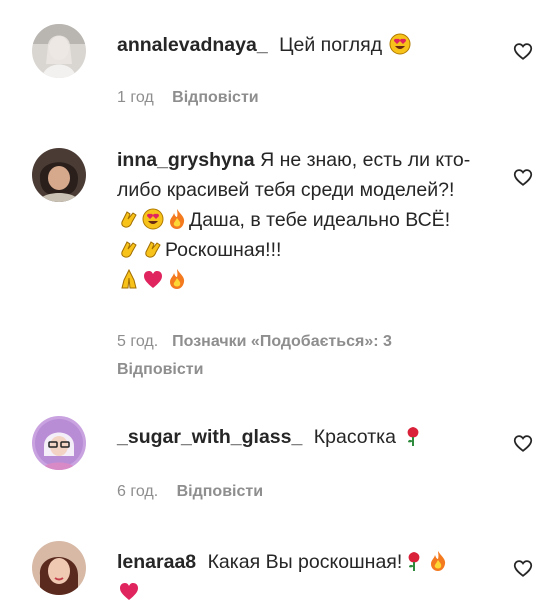  Describe the element at coordinates (302, 577) in the screenshot. I see `comment-text: lenaraa8 Какая Вы роскошная!` at that location.